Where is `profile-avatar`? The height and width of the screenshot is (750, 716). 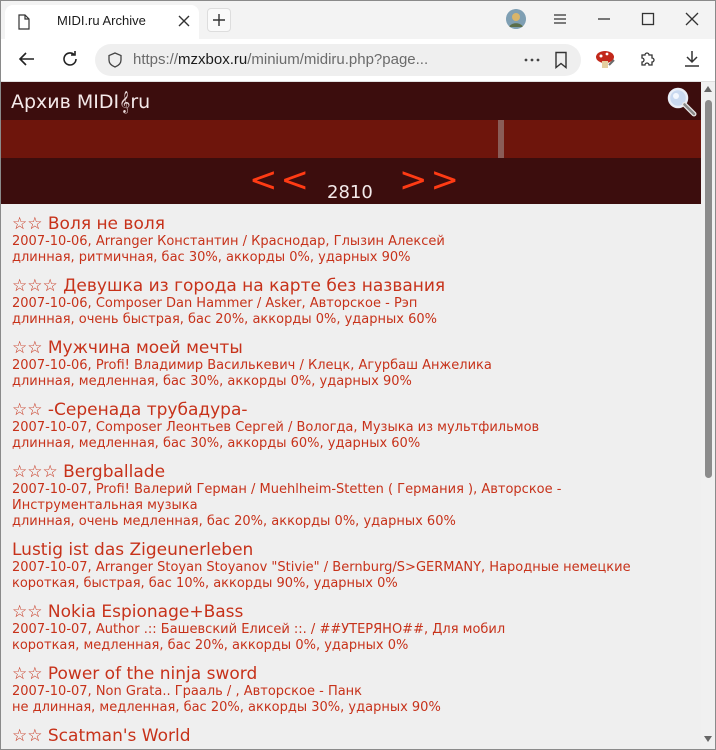 profile-avatar is located at coordinates (516, 19).